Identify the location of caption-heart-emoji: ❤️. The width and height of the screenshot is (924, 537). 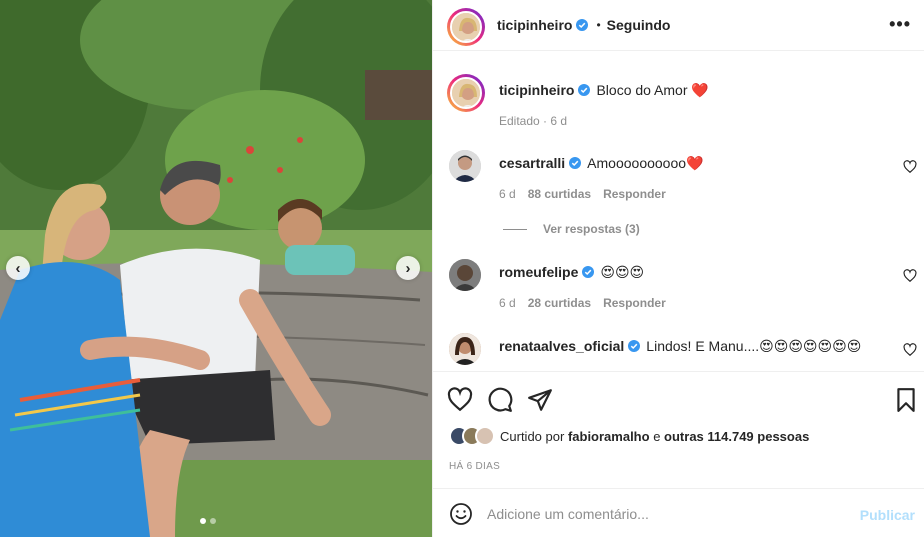
(700, 90).